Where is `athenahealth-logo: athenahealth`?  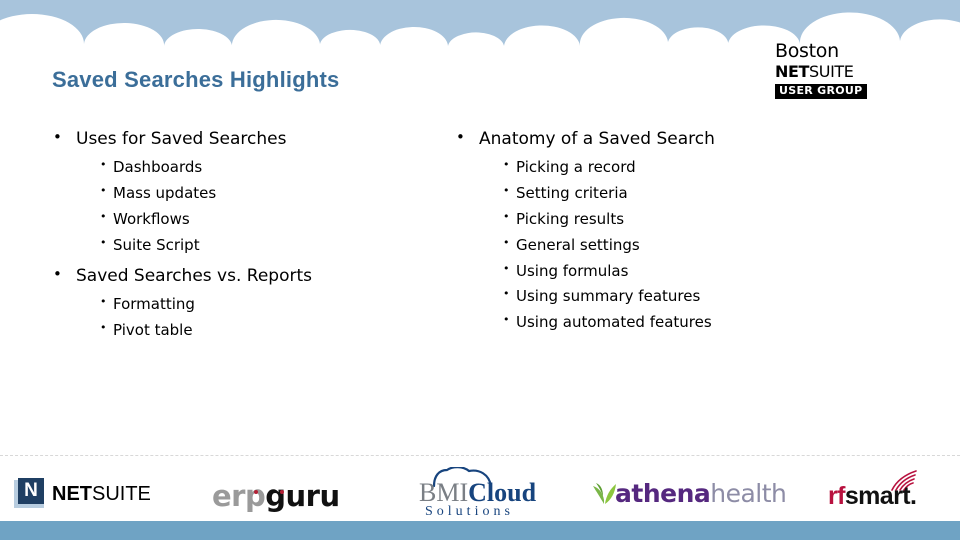 athenahealth-logo: athenahealth is located at coordinates (695, 492).